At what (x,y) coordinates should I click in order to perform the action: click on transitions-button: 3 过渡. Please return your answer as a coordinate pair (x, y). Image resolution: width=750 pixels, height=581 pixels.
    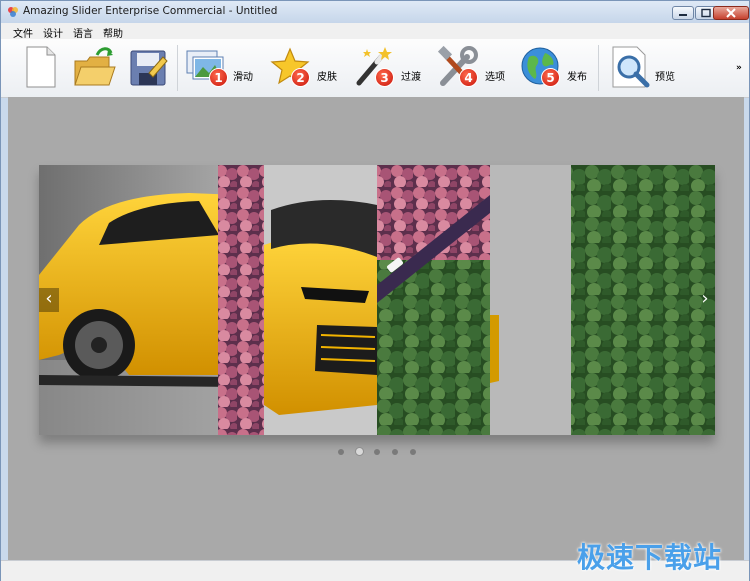
    Looking at the image, I should click on (386, 68).